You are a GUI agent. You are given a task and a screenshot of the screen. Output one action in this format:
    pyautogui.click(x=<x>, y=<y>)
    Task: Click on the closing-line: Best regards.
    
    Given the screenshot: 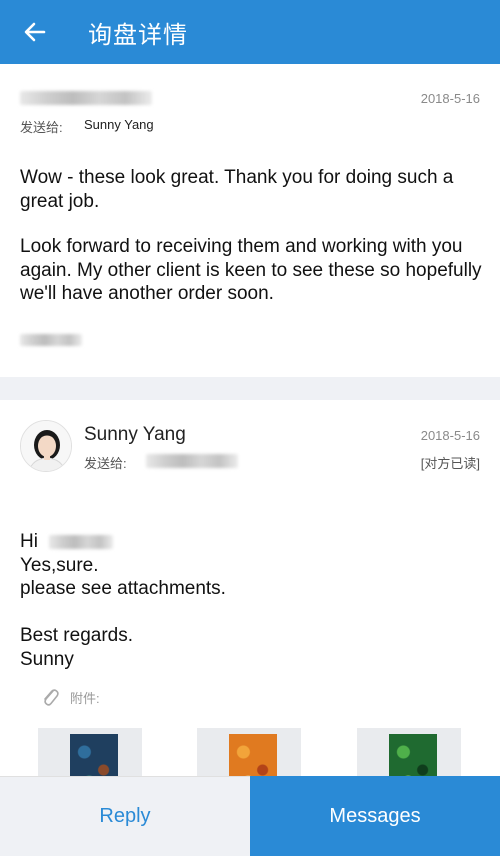 What is the action you would take?
    pyautogui.click(x=76, y=635)
    